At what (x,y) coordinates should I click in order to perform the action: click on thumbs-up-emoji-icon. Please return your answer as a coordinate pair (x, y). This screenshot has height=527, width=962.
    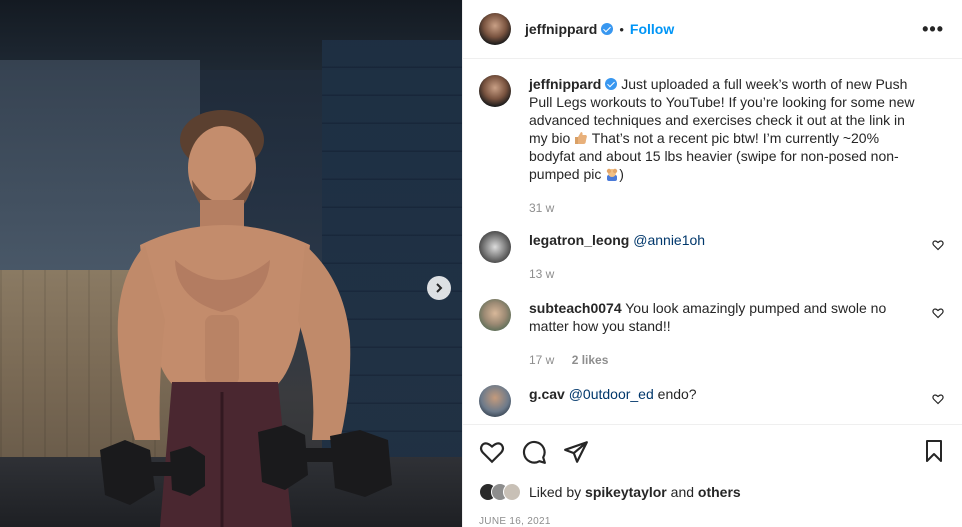
    Looking at the image, I should click on (581, 138).